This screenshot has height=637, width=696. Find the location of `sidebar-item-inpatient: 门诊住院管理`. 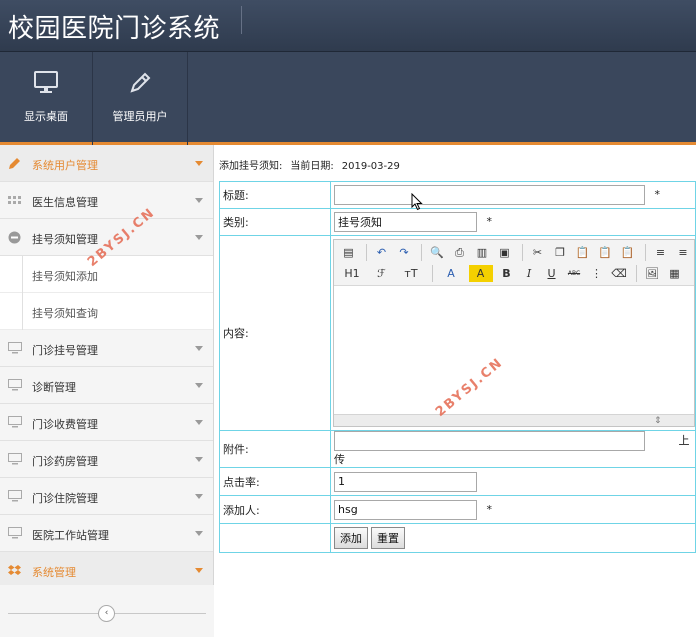

sidebar-item-inpatient: 门诊住院管理 is located at coordinates (106, 496).